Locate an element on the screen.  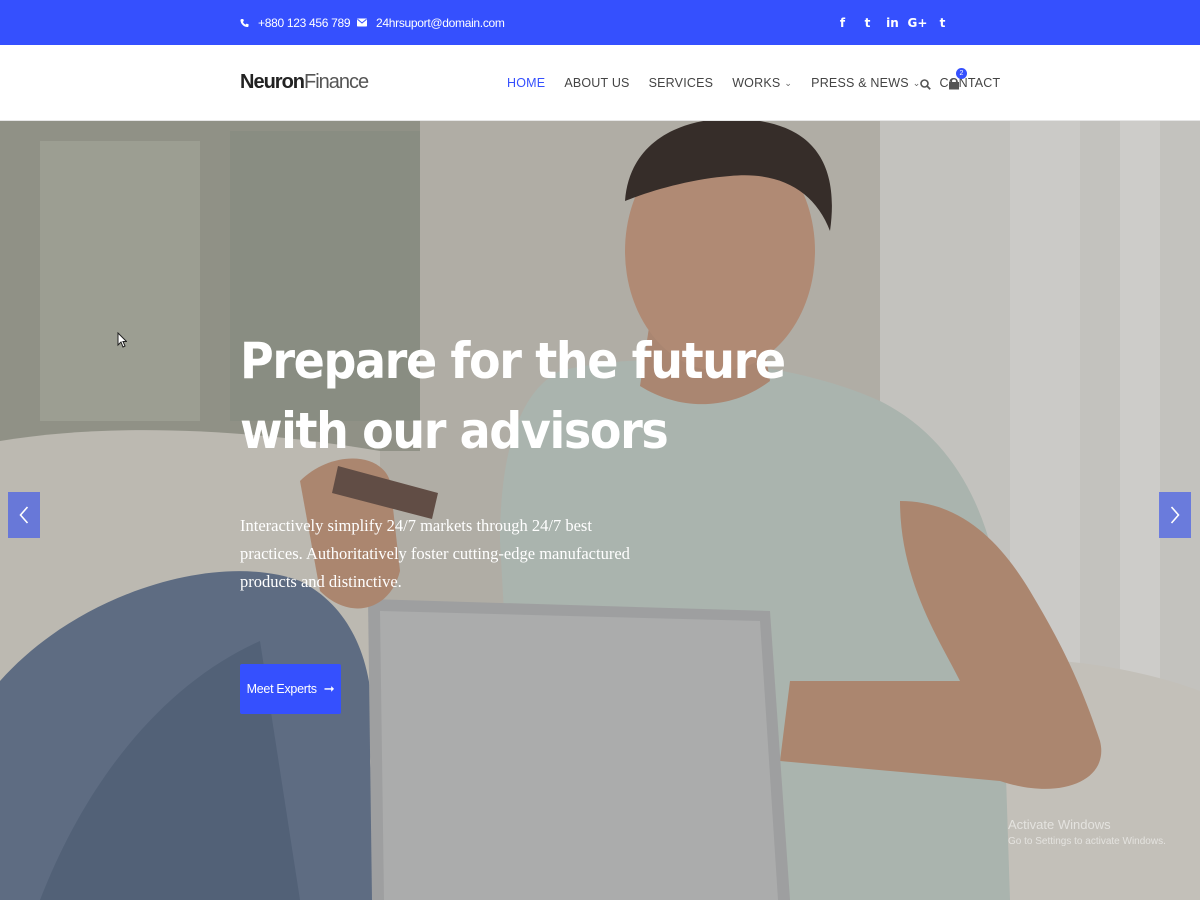
meet-experts-button: Meet Experts ➞ is located at coordinates (290, 689).